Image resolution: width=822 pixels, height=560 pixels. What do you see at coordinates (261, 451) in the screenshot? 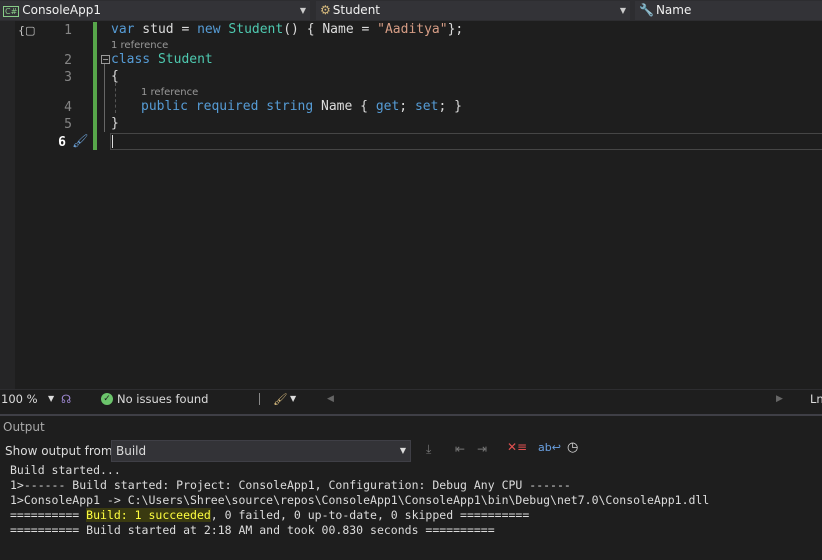
I see `output-source-dropdown: Build ▼` at bounding box center [261, 451].